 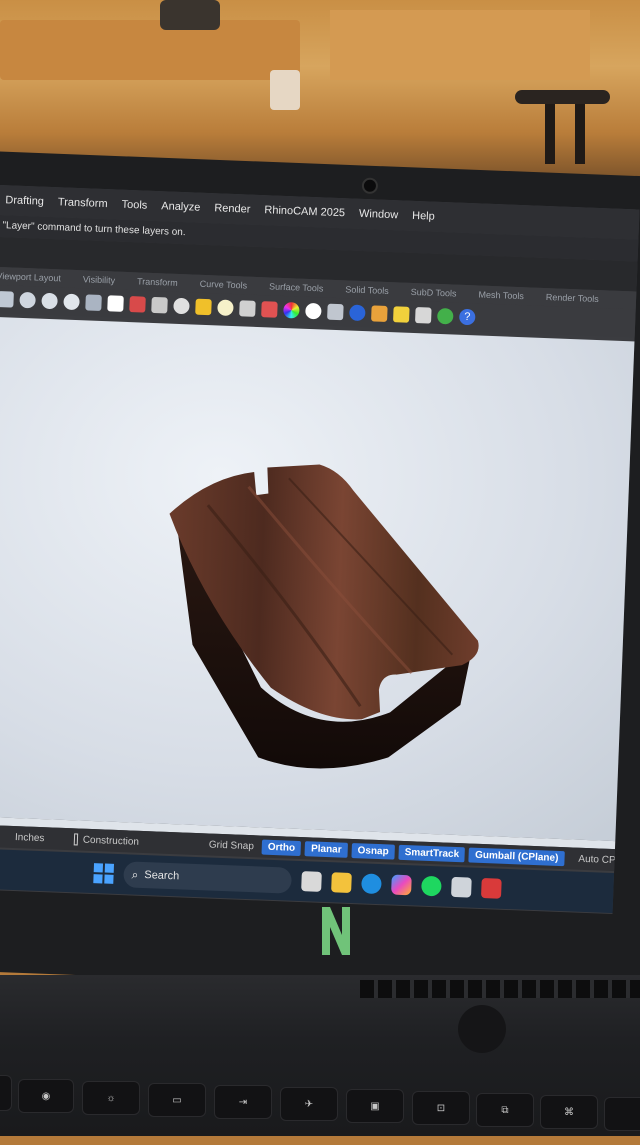 What do you see at coordinates (401, 885) in the screenshot?
I see `copilot-icon` at bounding box center [401, 885].